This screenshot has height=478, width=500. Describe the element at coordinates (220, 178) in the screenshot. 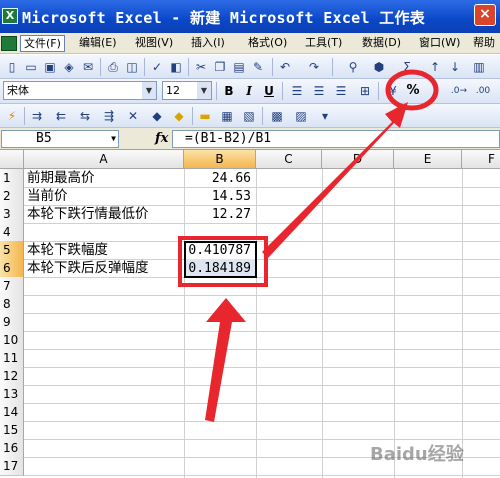

I see `cell-b1: 24.66` at that location.